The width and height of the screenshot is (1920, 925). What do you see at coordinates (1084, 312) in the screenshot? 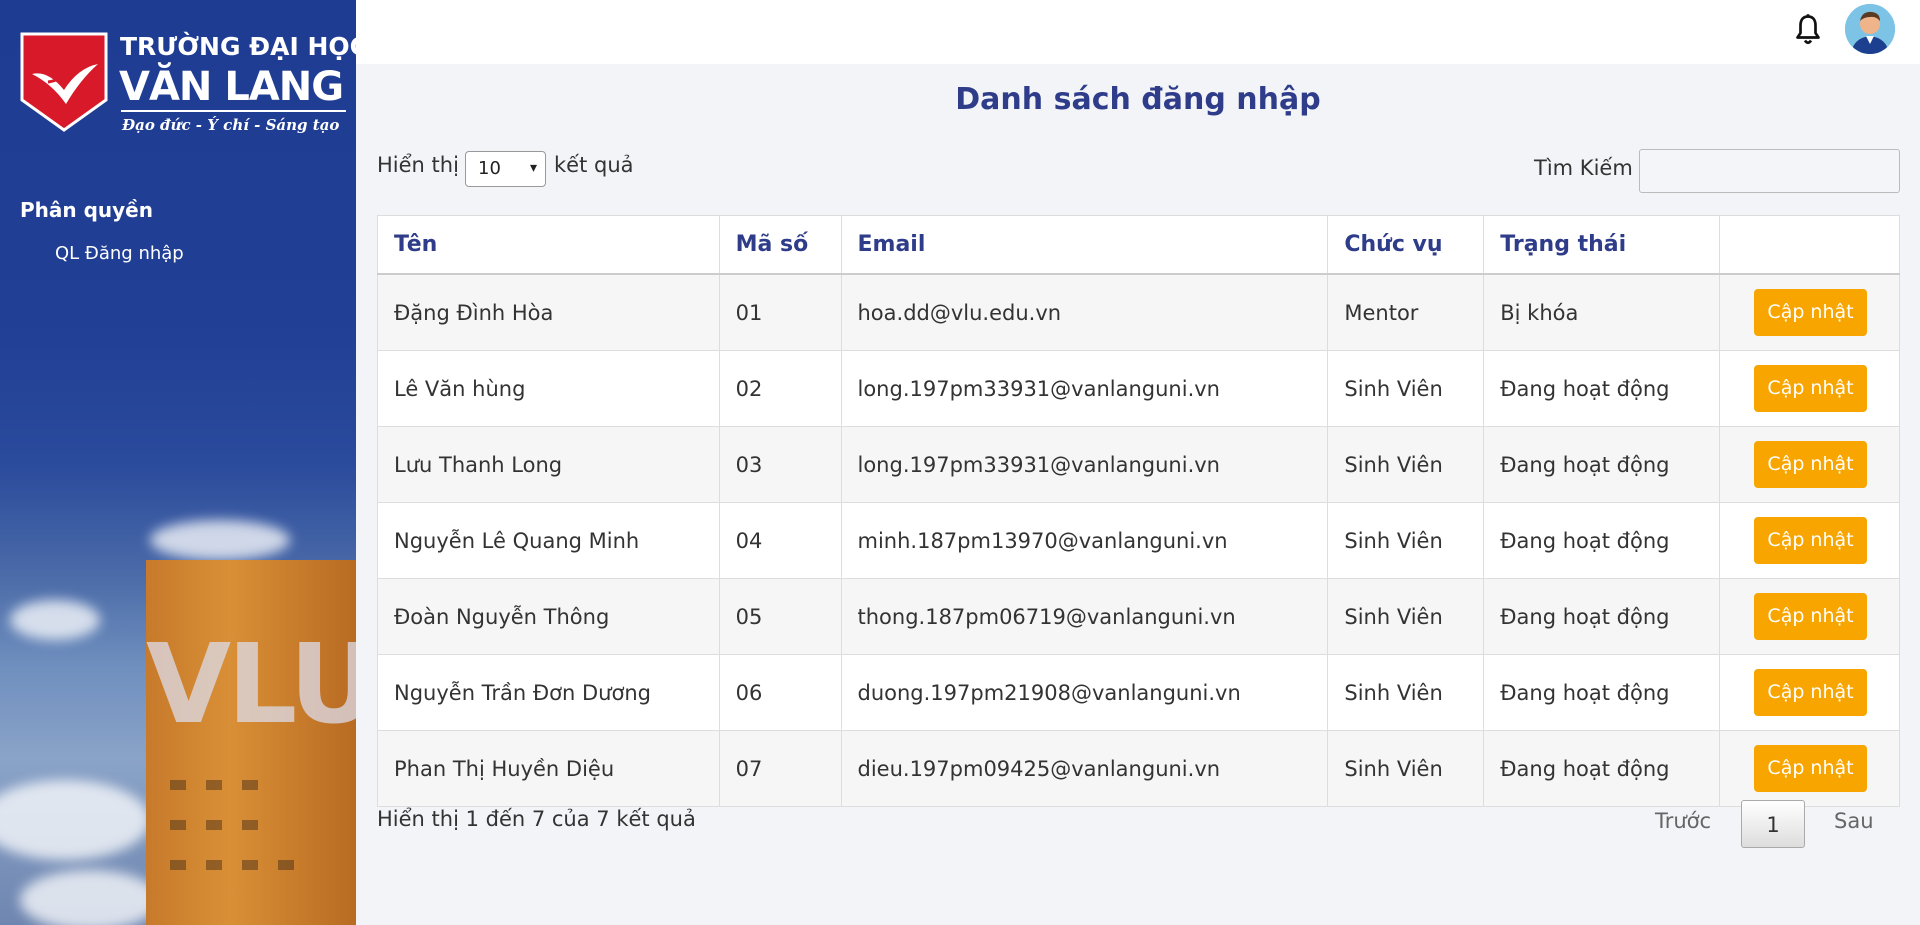
I see `cell-email: hoa.dd@vlu.edu.vn` at bounding box center [1084, 312].